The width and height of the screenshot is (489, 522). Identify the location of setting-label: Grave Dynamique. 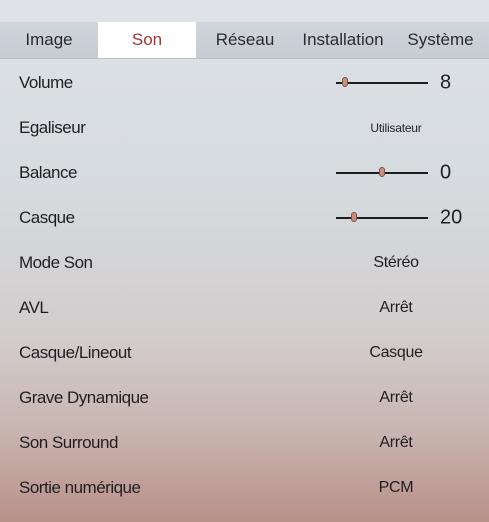
(84, 397).